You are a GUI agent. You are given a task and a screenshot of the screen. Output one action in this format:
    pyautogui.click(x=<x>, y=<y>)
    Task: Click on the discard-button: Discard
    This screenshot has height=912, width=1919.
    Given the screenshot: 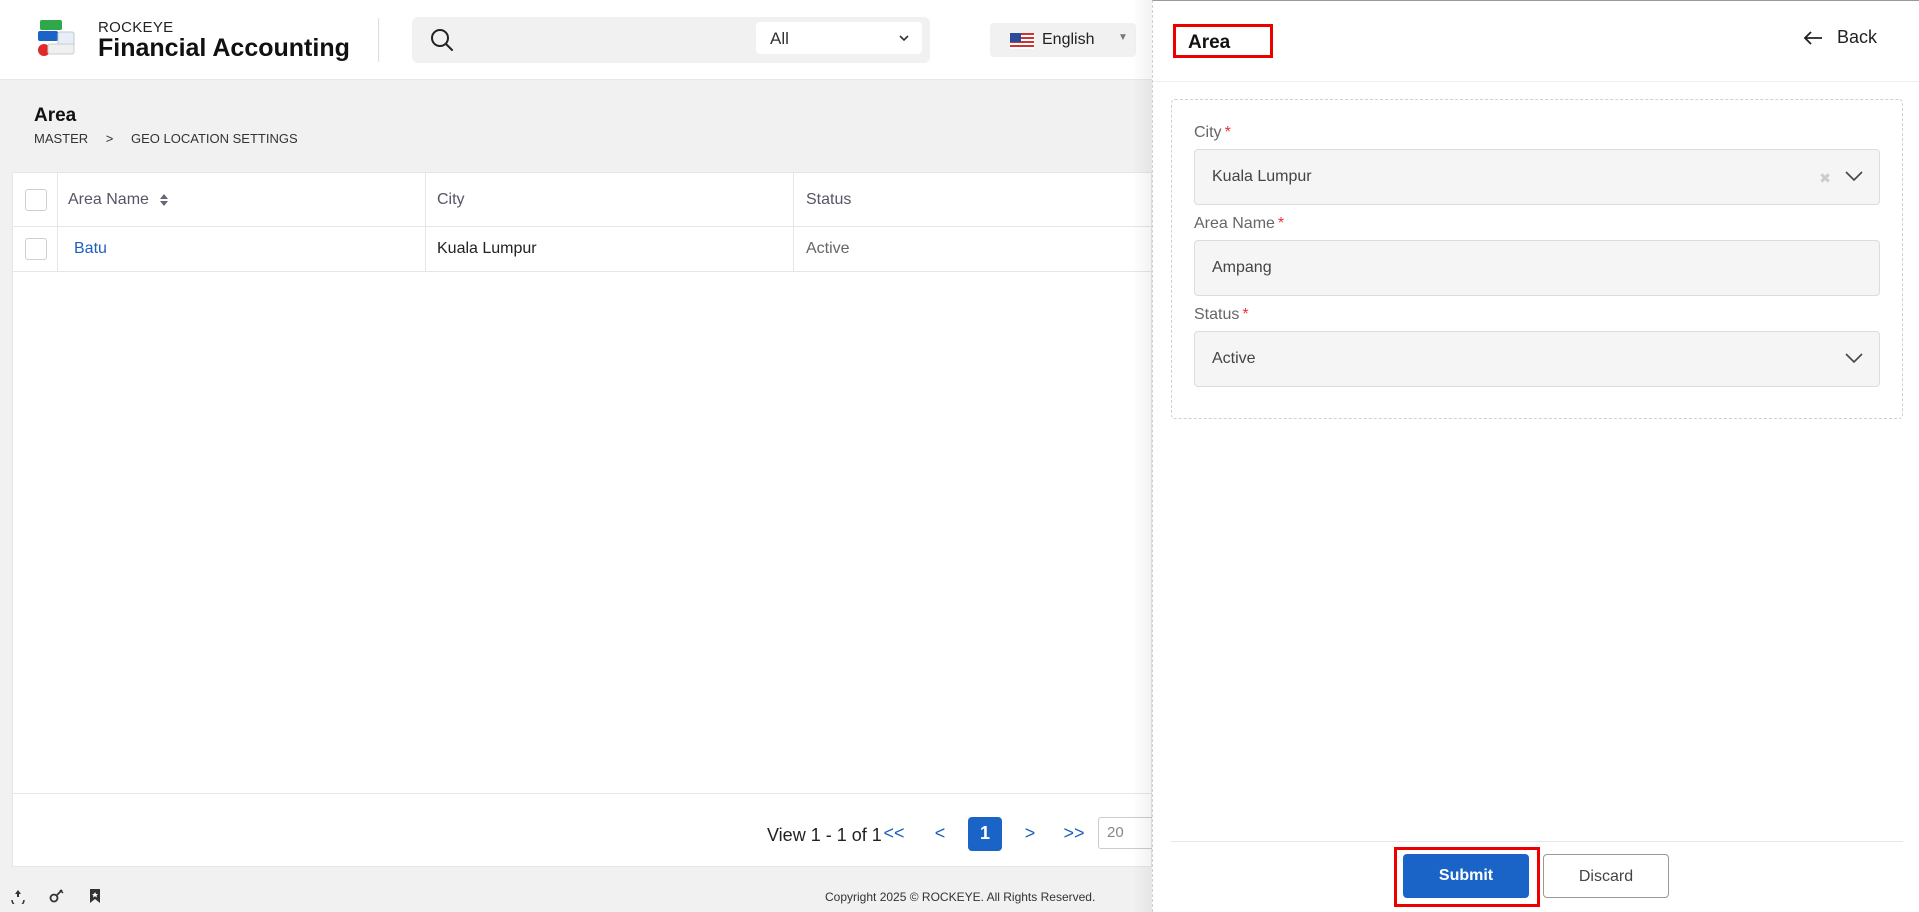 What is the action you would take?
    pyautogui.click(x=1606, y=876)
    